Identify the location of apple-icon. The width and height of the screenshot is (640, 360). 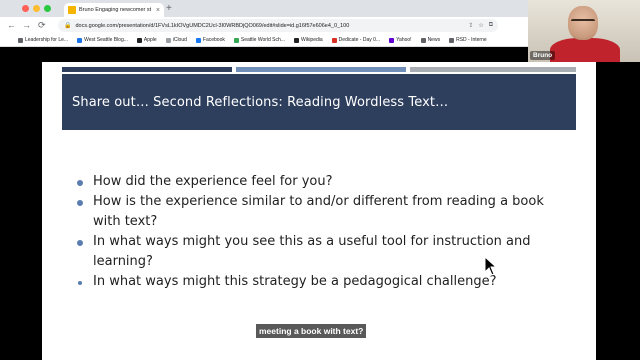
(139, 40).